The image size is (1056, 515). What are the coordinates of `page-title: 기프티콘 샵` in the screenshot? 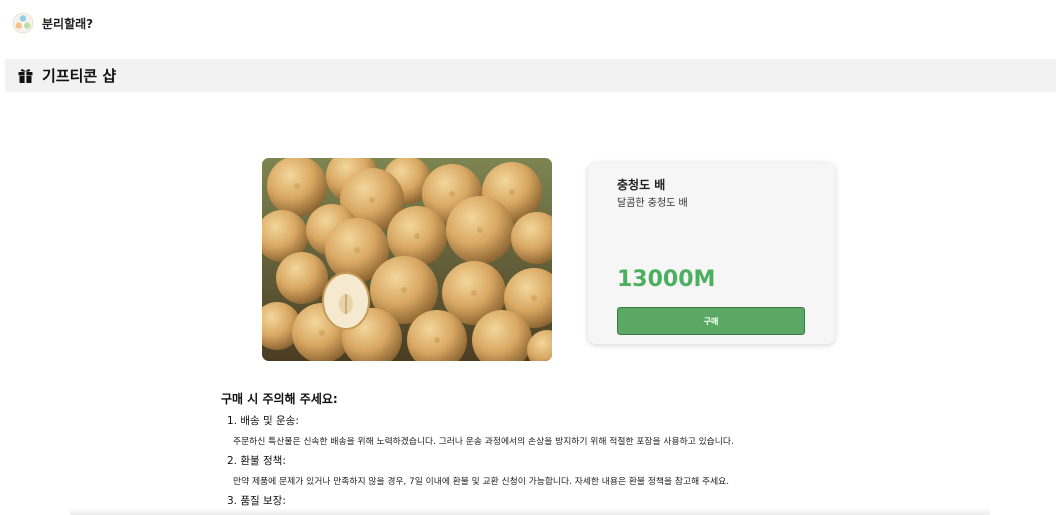 It's located at (79, 76).